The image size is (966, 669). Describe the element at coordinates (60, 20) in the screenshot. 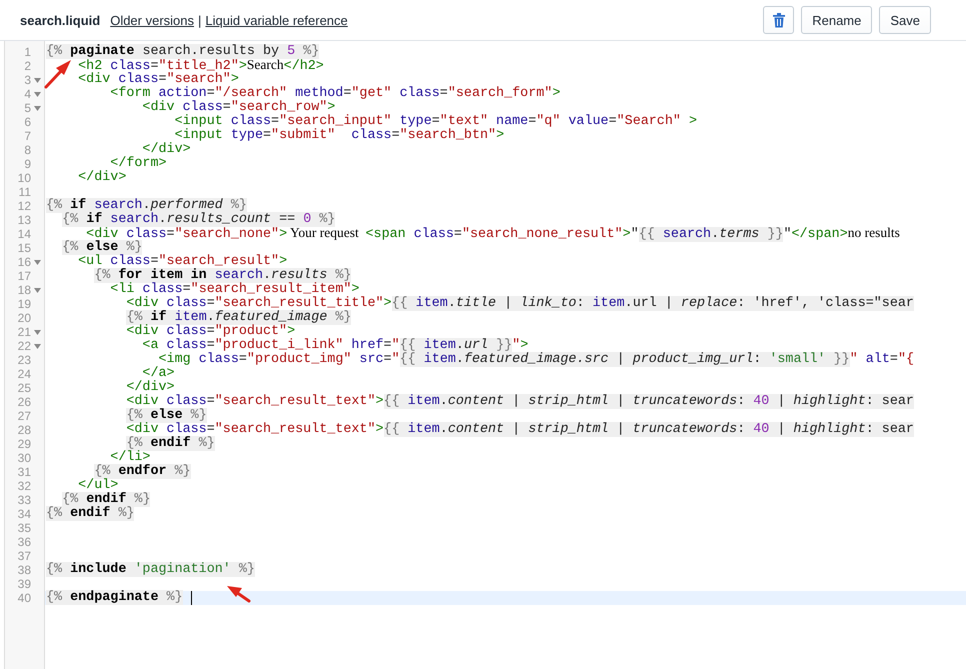

I see `file-title: search.liquid` at that location.